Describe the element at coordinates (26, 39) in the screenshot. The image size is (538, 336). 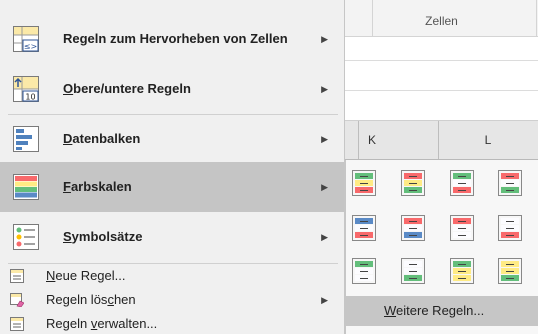
I see `highlight-cells-rules-icon: ≤>` at that location.